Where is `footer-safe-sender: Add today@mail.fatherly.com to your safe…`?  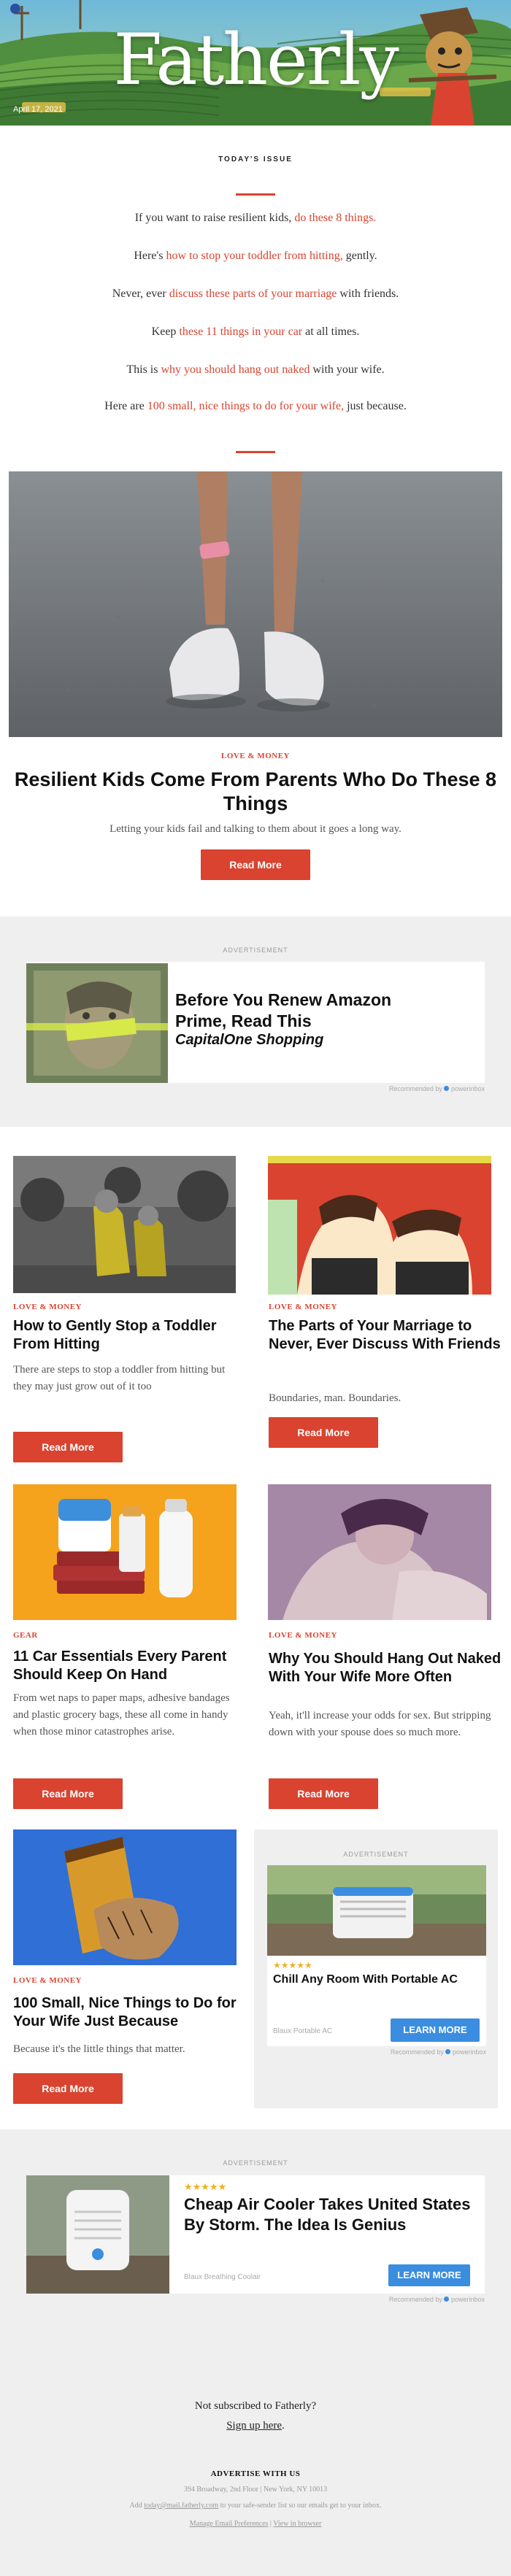 footer-safe-sender: Add today@mail.fatherly.com to your safe… is located at coordinates (255, 2506).